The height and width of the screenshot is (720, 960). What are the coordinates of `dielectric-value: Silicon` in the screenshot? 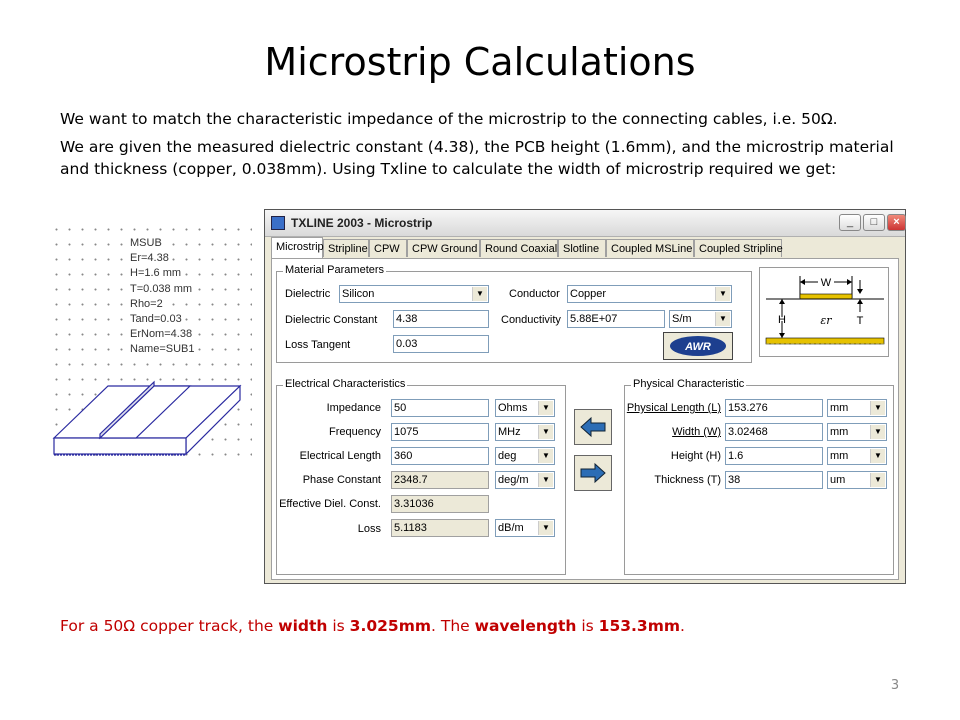 It's located at (358, 294).